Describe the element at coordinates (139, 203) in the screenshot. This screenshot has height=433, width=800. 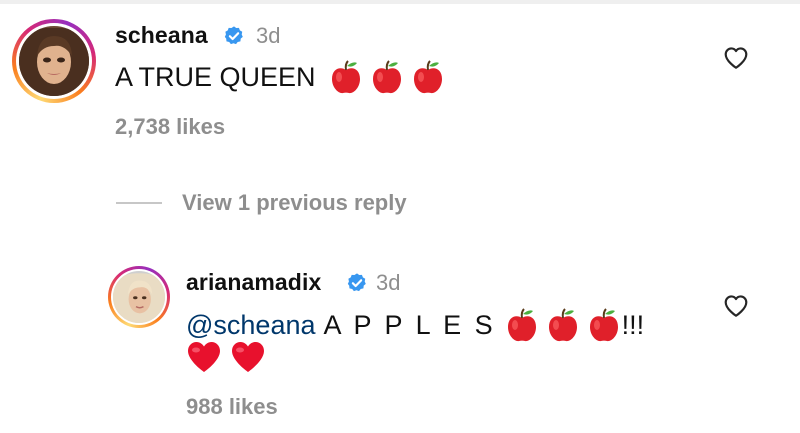
I see `reply-thread-line` at that location.